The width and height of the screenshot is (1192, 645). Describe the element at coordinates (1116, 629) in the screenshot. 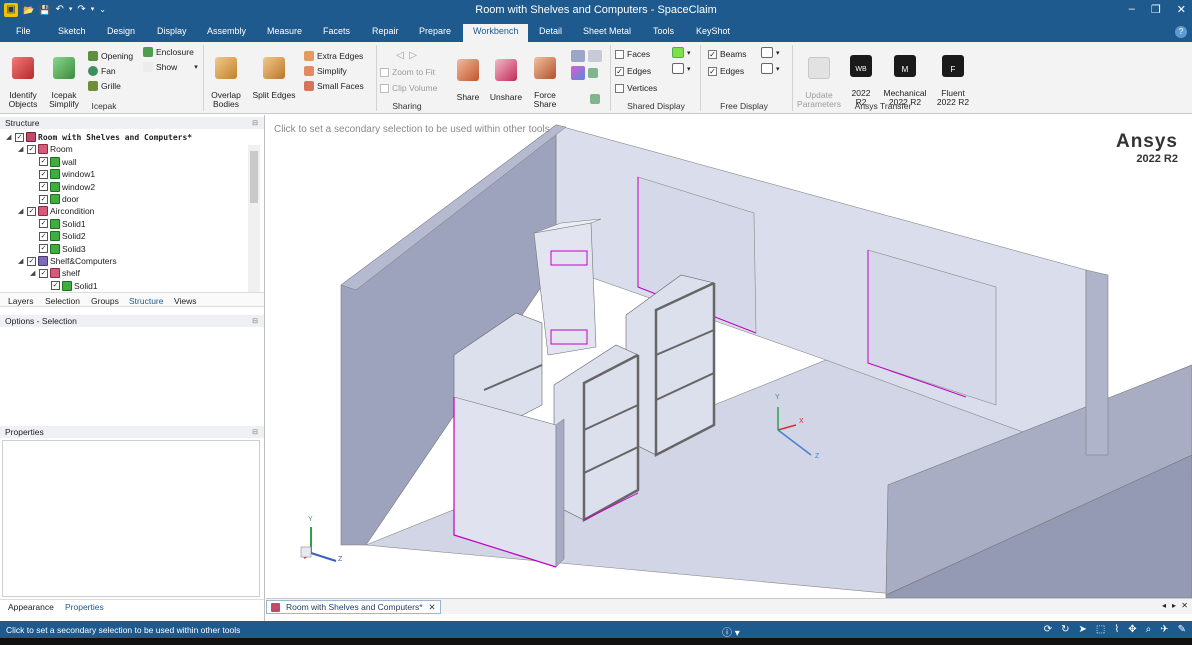

I see `lasso-icon: ⌇` at that location.